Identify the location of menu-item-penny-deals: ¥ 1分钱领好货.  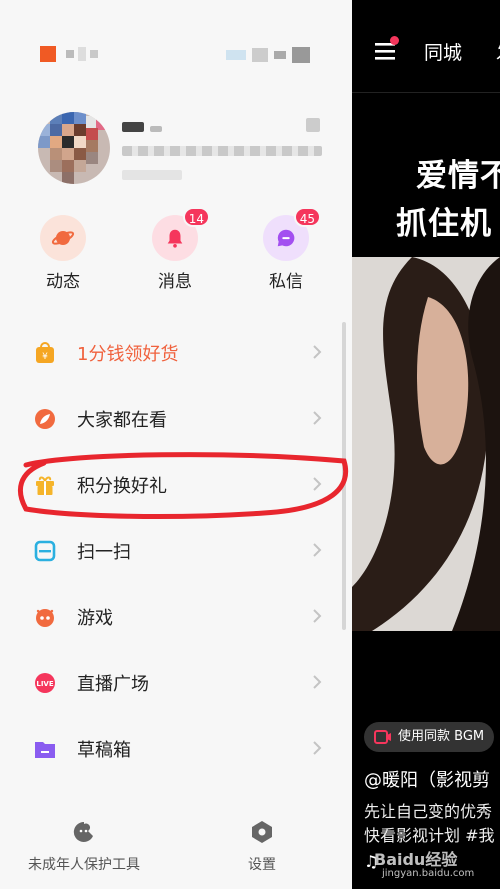
(176, 353).